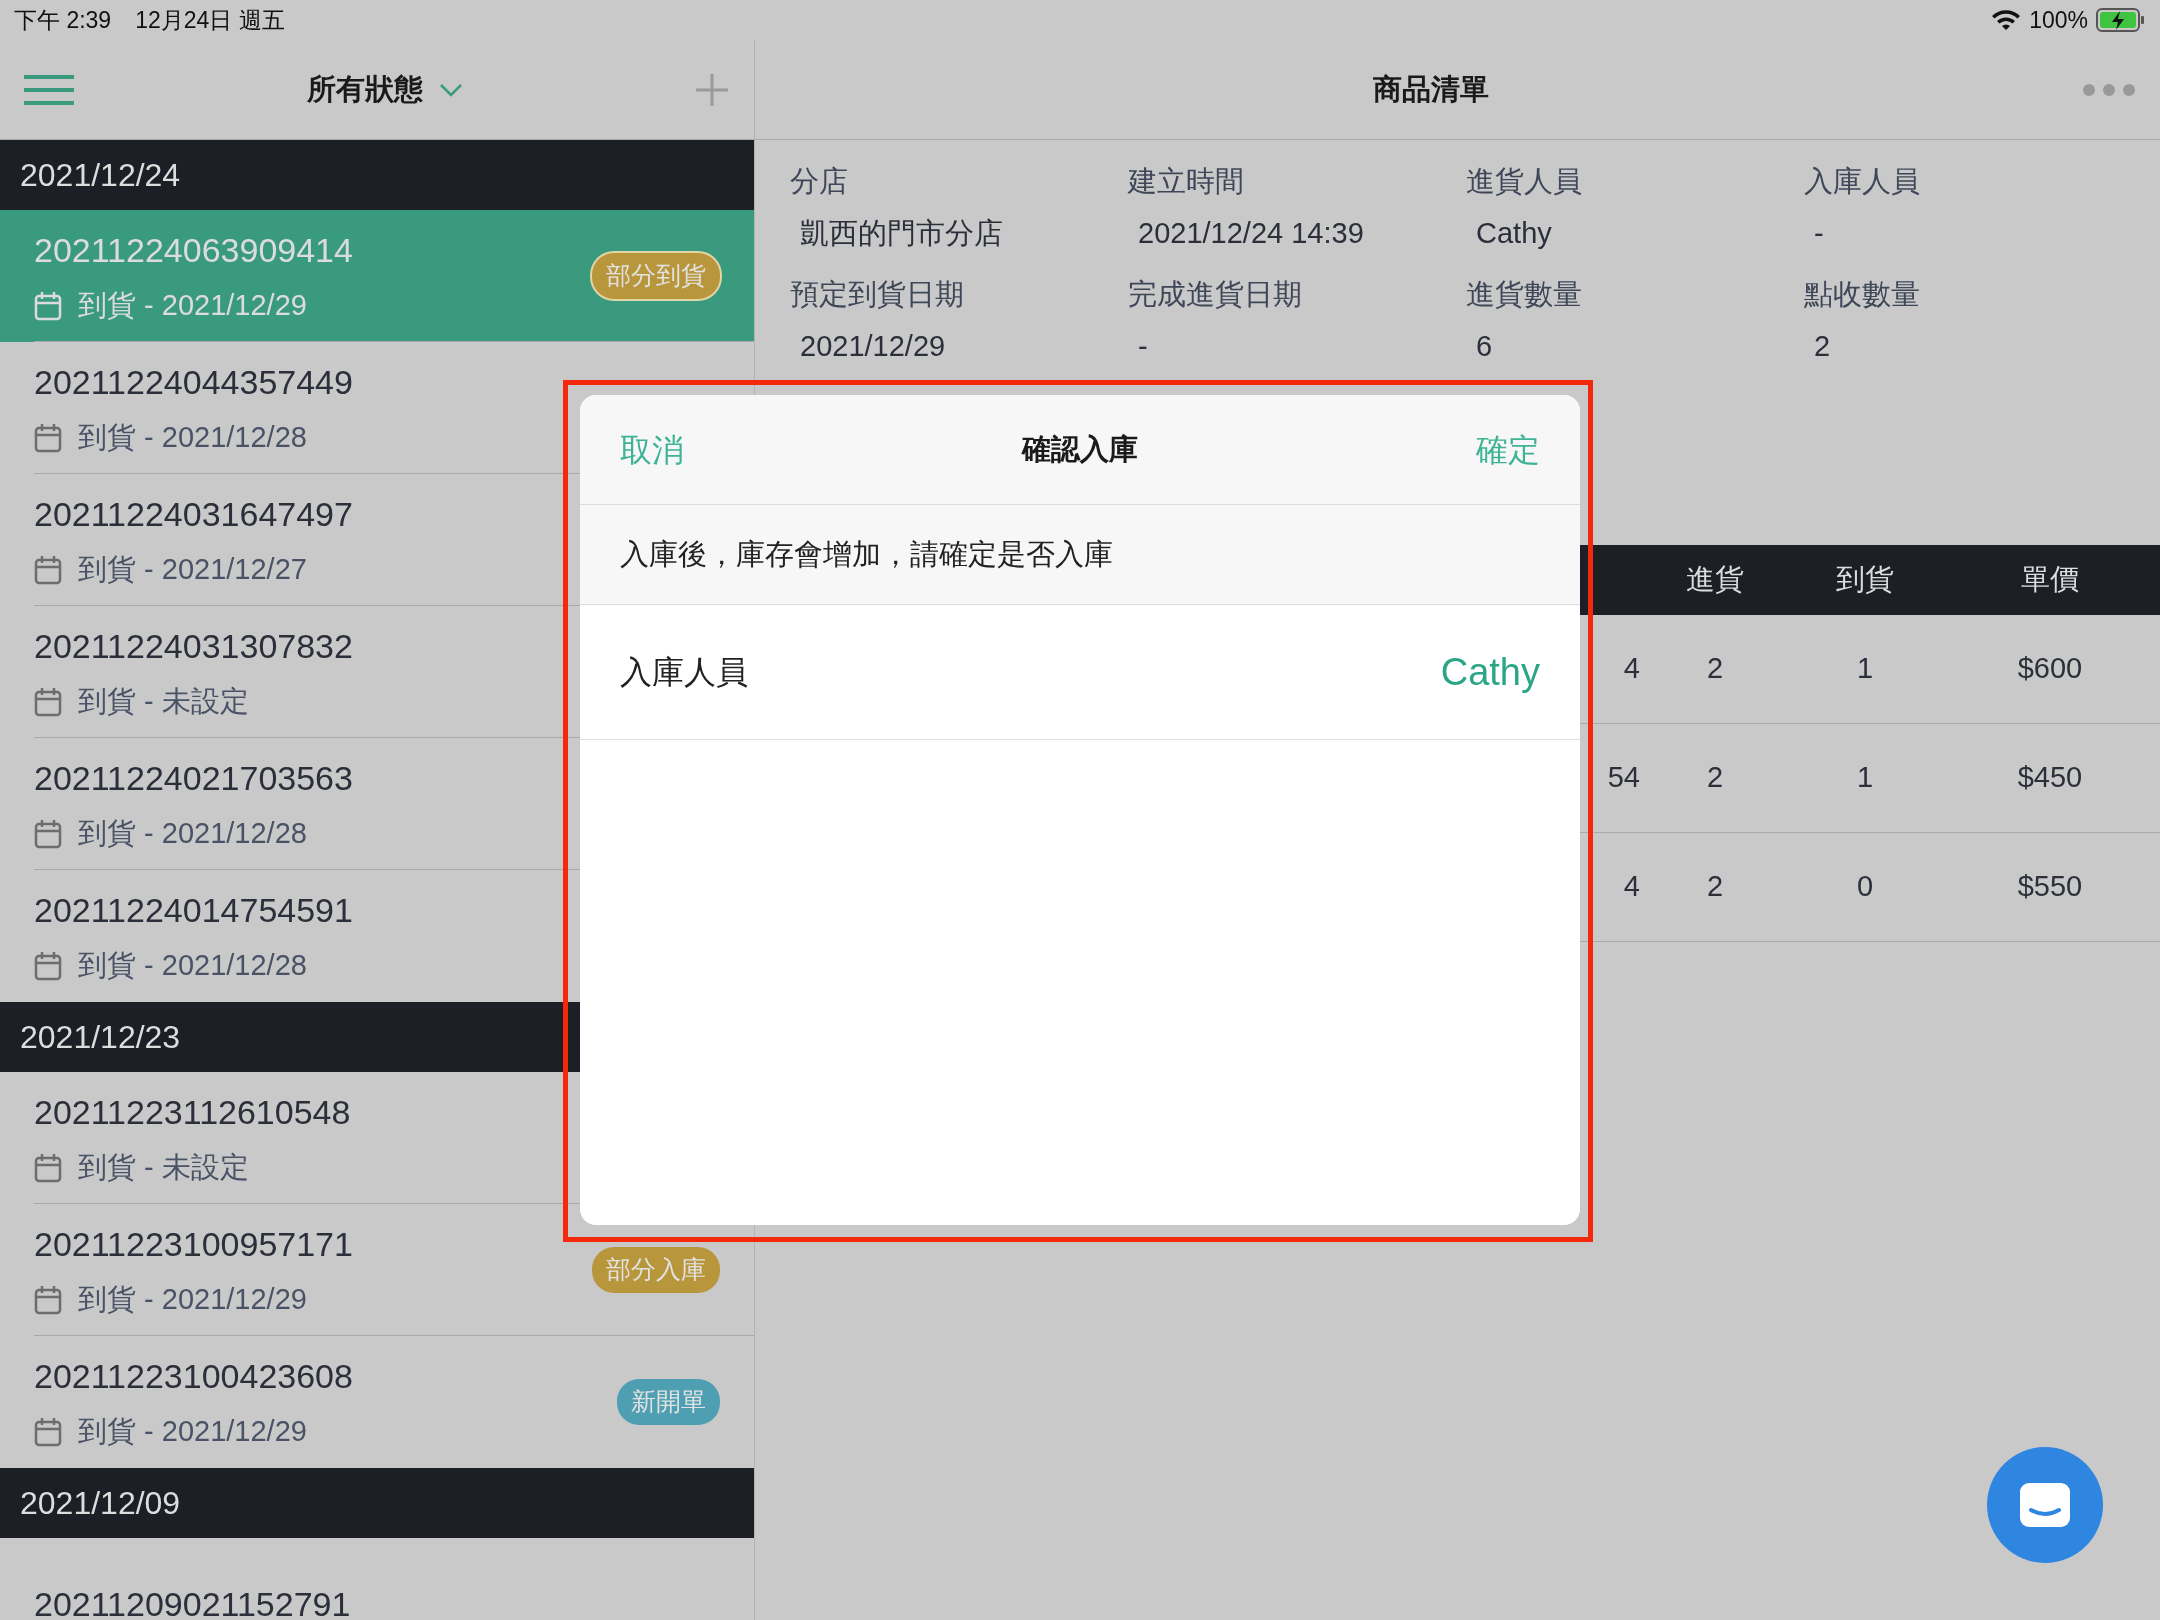 The width and height of the screenshot is (2160, 1620). I want to click on order-row: 20211209021152791, so click(377, 1579).